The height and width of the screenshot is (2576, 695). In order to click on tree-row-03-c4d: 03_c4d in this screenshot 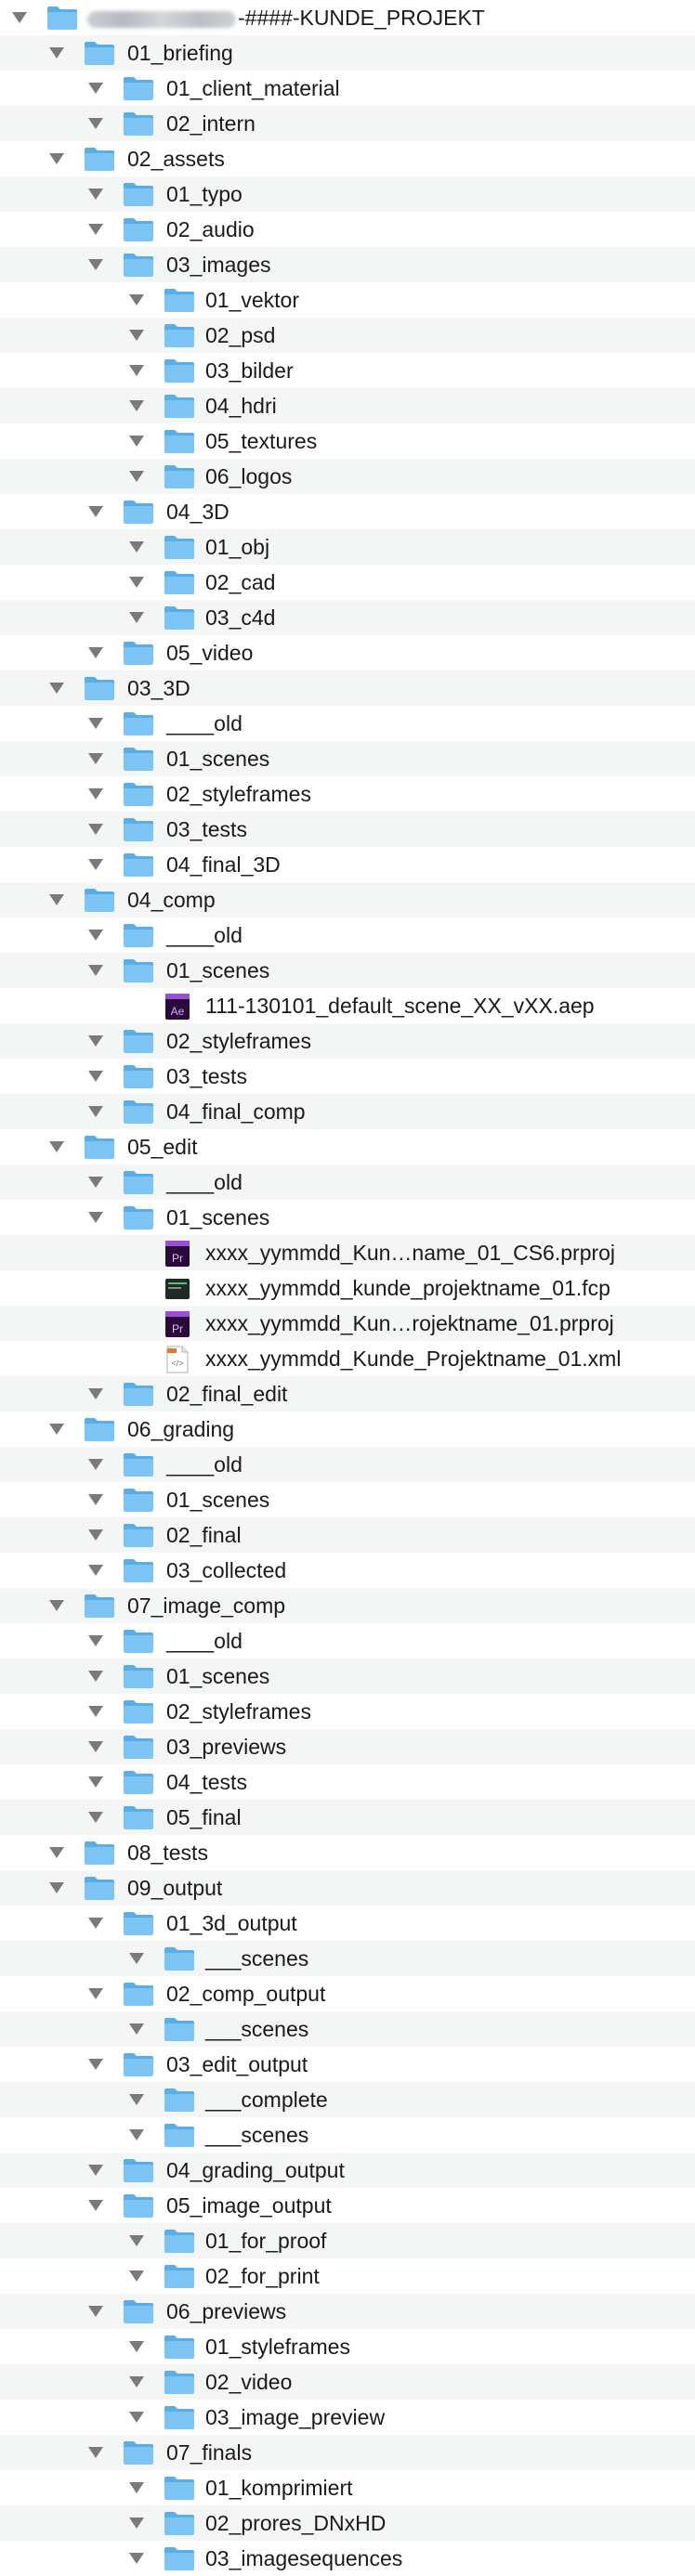, I will do `click(347, 617)`.